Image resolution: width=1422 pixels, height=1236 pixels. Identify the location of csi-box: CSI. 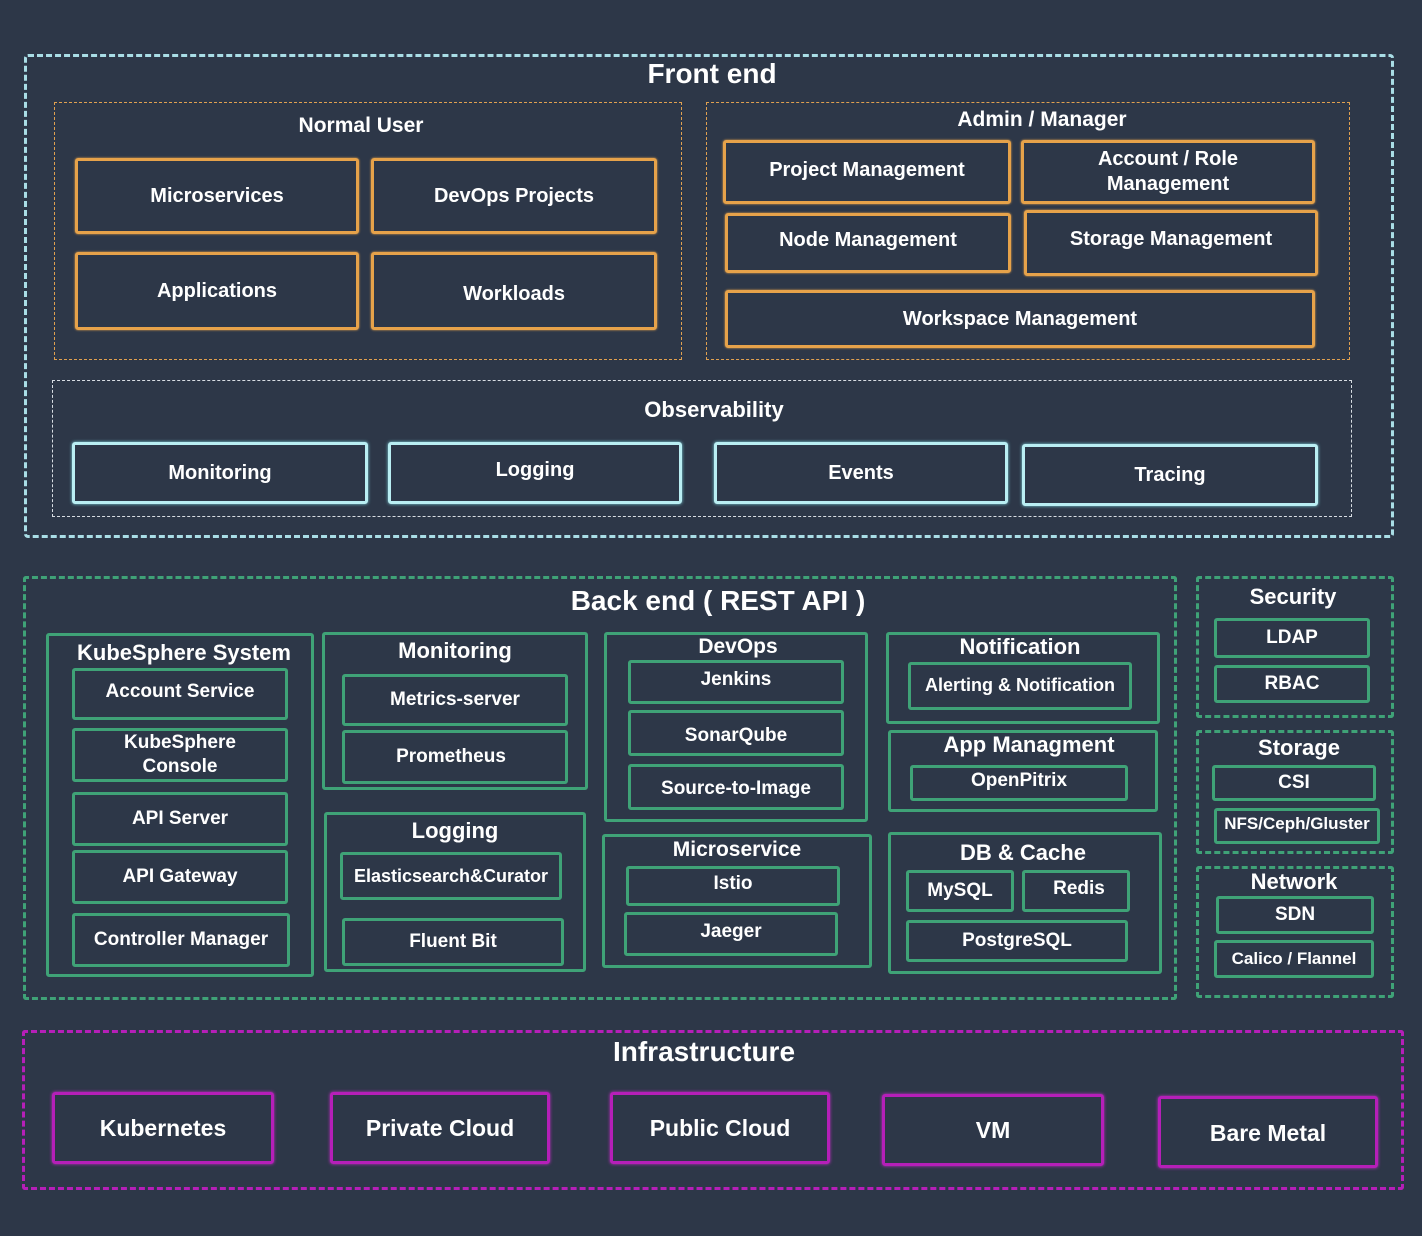
(1294, 783).